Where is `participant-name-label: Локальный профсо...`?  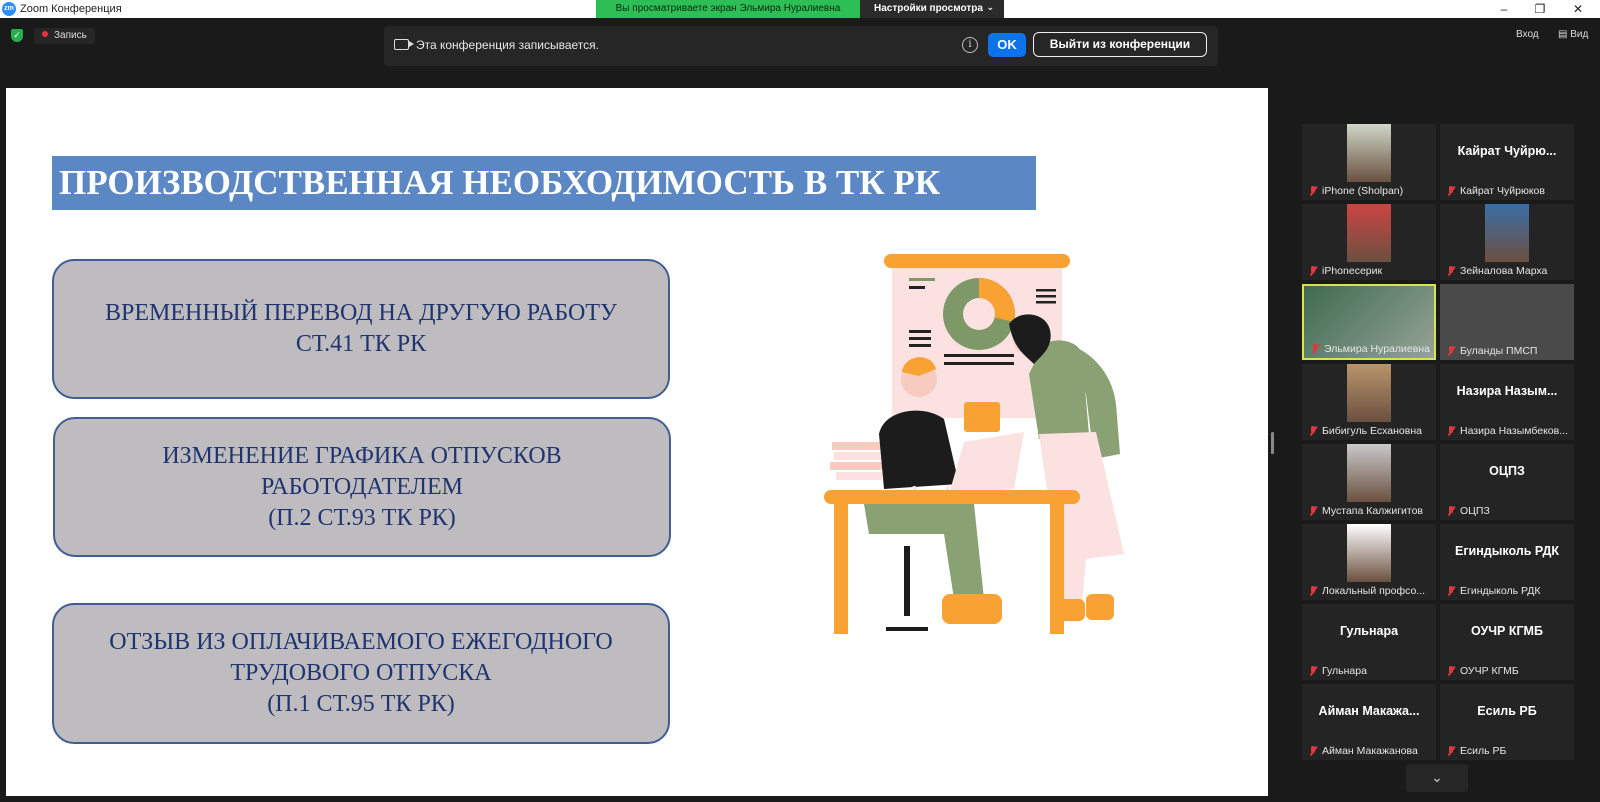
participant-name-label: Локальный профсо... is located at coordinates (1370, 591).